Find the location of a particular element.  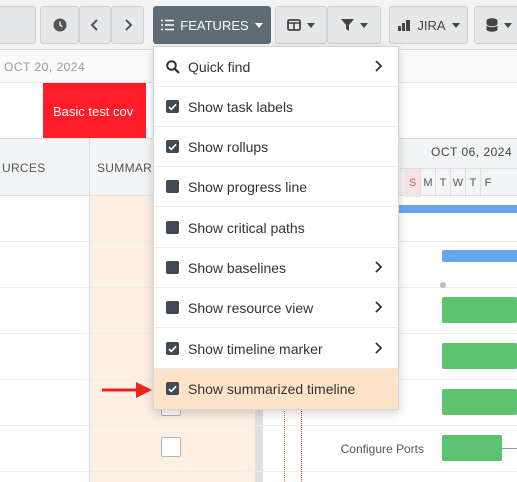

day-label: F is located at coordinates (487, 183).